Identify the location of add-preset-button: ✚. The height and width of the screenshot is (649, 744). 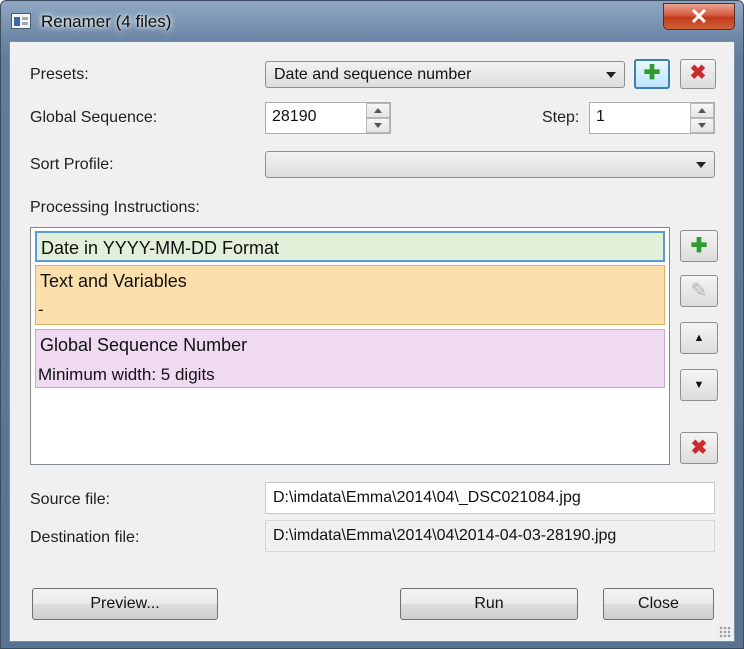
(652, 74).